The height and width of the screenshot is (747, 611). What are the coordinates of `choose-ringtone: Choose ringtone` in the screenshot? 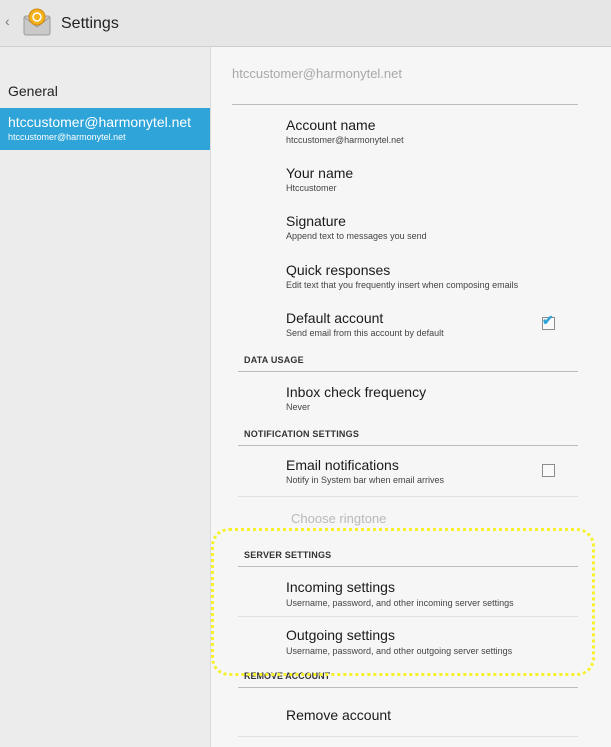 It's located at (339, 518).